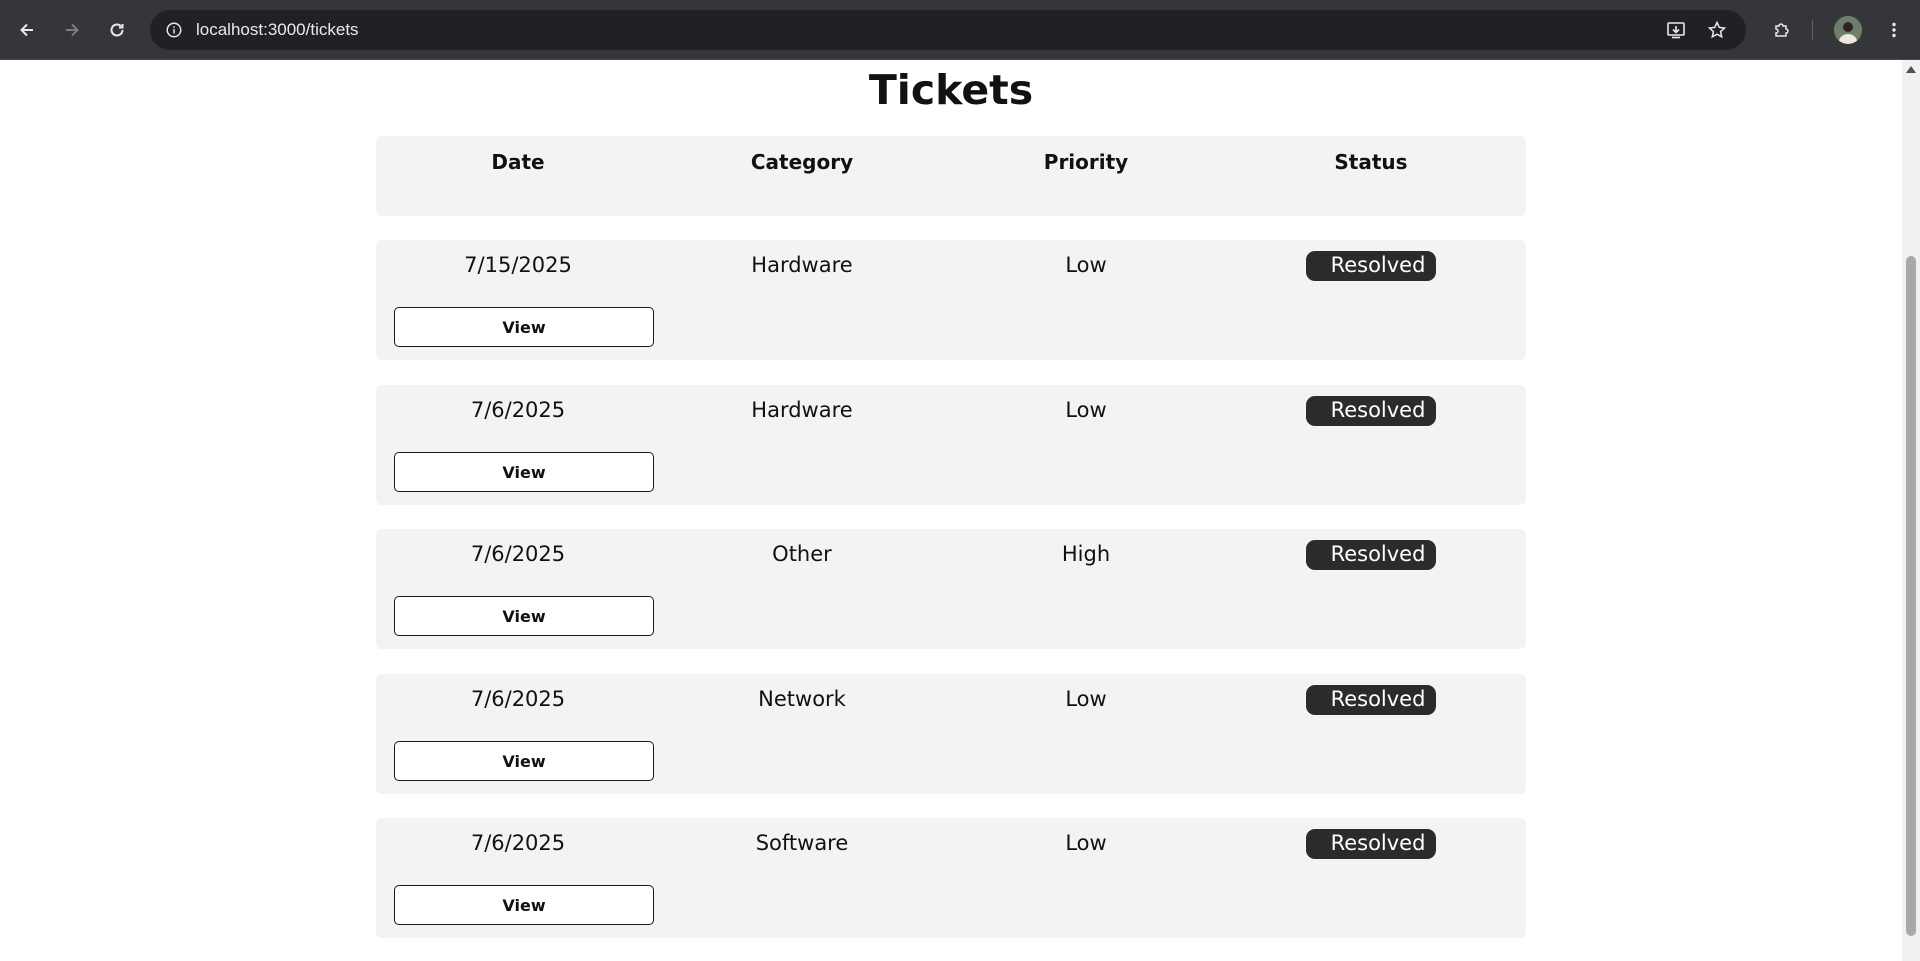  Describe the element at coordinates (1371, 162) in the screenshot. I see `header-status: Status` at that location.